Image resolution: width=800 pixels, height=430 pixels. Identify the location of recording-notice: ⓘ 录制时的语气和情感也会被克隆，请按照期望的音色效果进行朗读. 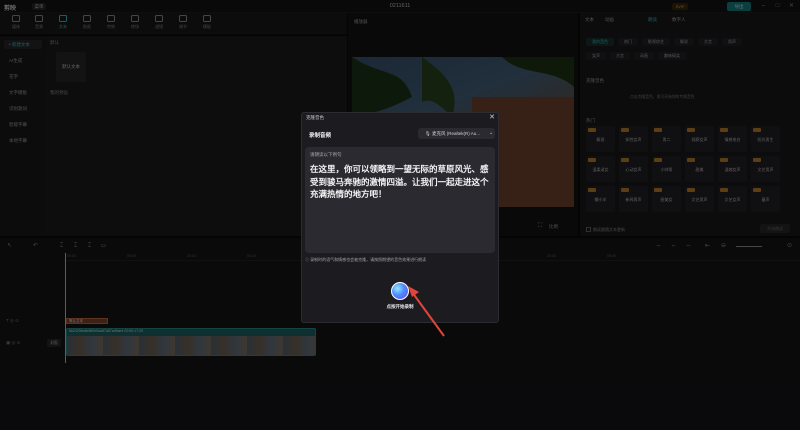
(366, 259).